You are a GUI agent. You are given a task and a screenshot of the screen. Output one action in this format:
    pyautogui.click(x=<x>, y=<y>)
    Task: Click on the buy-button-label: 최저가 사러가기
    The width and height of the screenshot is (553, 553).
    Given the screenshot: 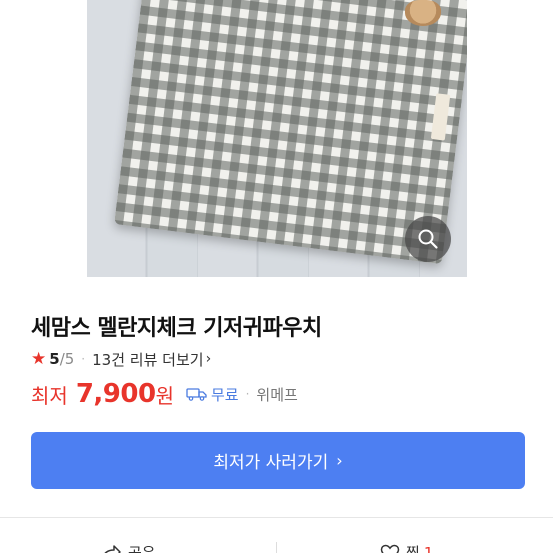 What is the action you would take?
    pyautogui.click(x=271, y=463)
    